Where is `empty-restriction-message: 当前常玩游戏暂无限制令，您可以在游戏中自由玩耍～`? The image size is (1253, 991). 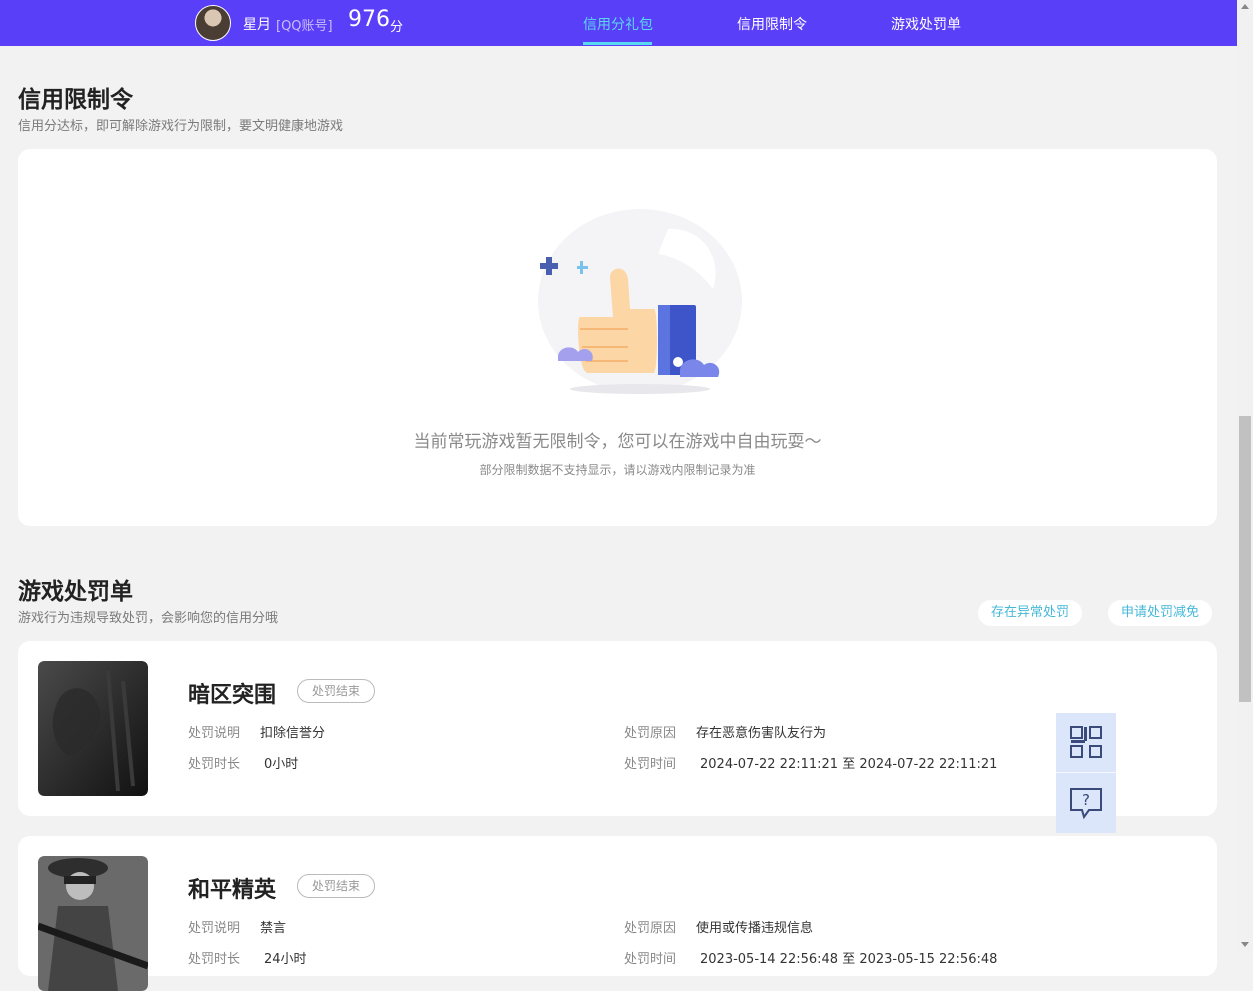
empty-restriction-message: 当前常玩游戏暂无限制令，您可以在游戏中自由玩耍～ is located at coordinates (617, 442).